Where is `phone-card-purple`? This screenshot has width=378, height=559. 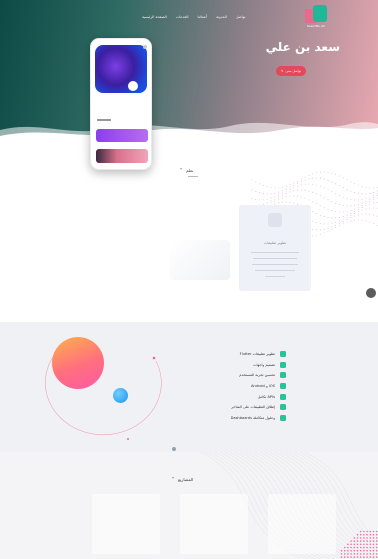 phone-card-purple is located at coordinates (122, 135).